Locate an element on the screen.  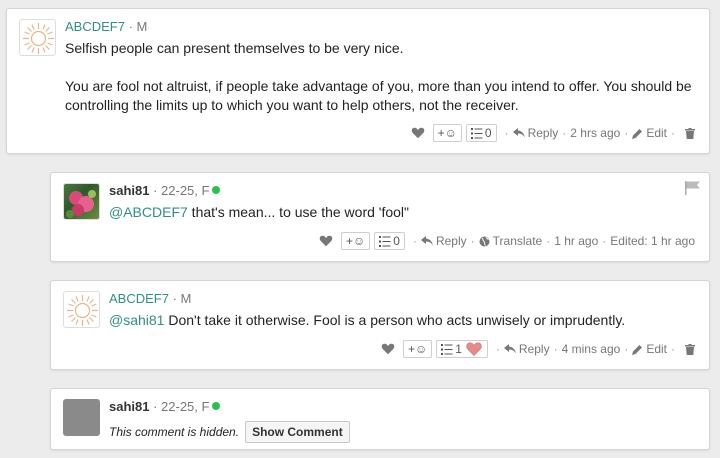
translate-label: Translate is located at coordinates (517, 241).